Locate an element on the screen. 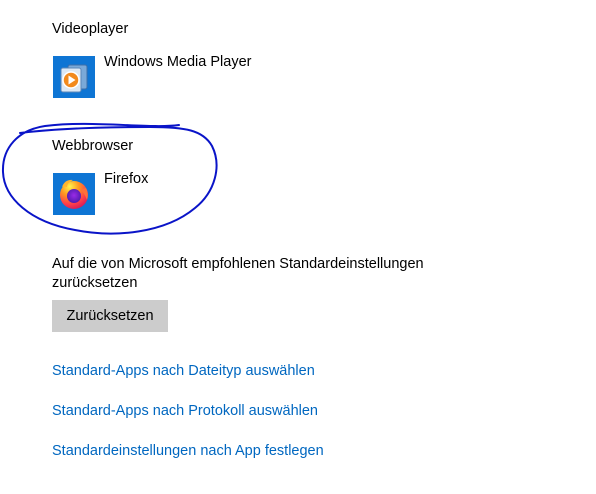 This screenshot has width=596, height=494. webbrowser-app-name: Firefox is located at coordinates (126, 179).